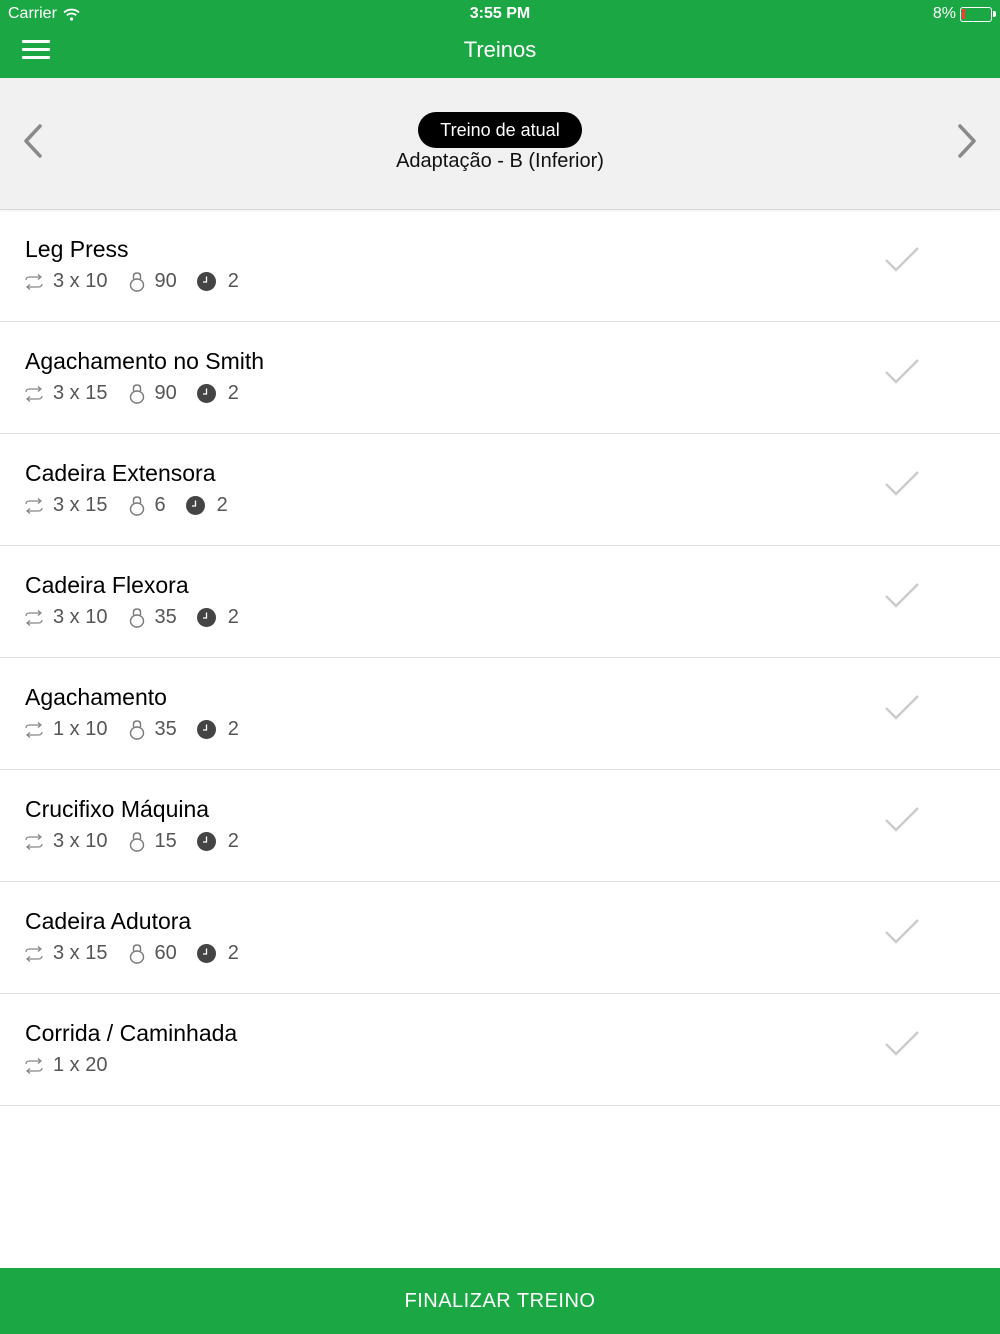 This screenshot has height=1334, width=1000. I want to click on workout-selector: Treino de atual Adaptação - B (Inferior), so click(500, 144).